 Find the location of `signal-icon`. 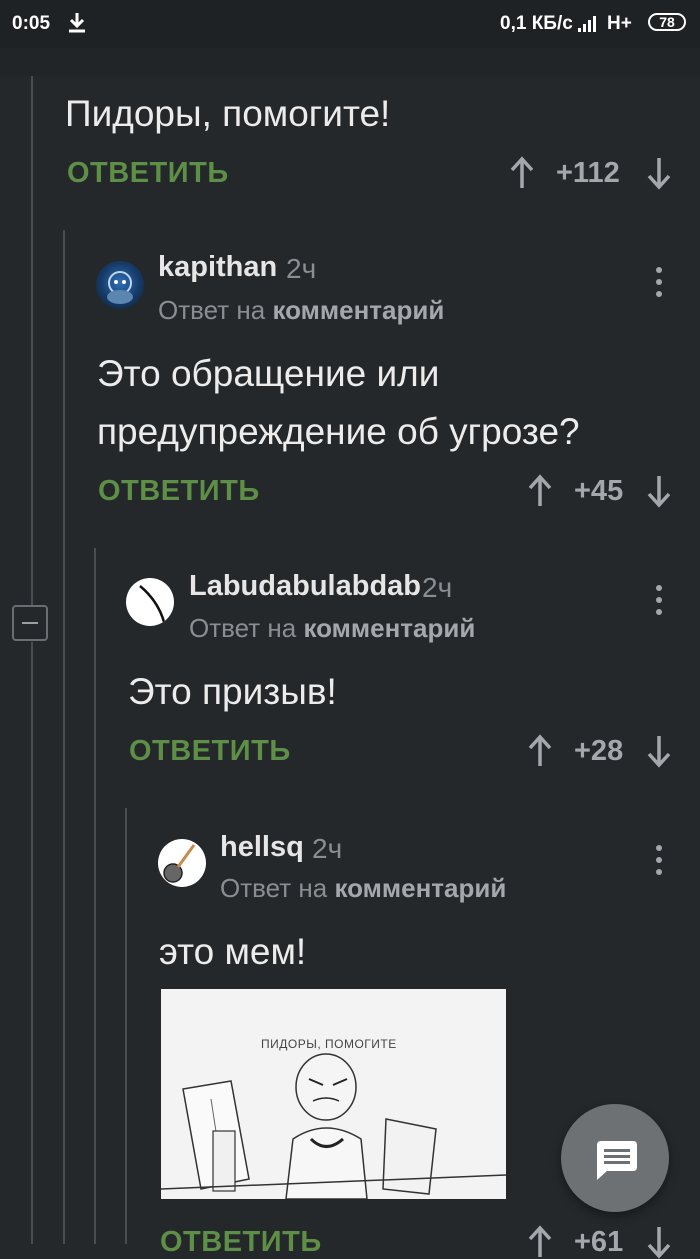

signal-icon is located at coordinates (587, 24).